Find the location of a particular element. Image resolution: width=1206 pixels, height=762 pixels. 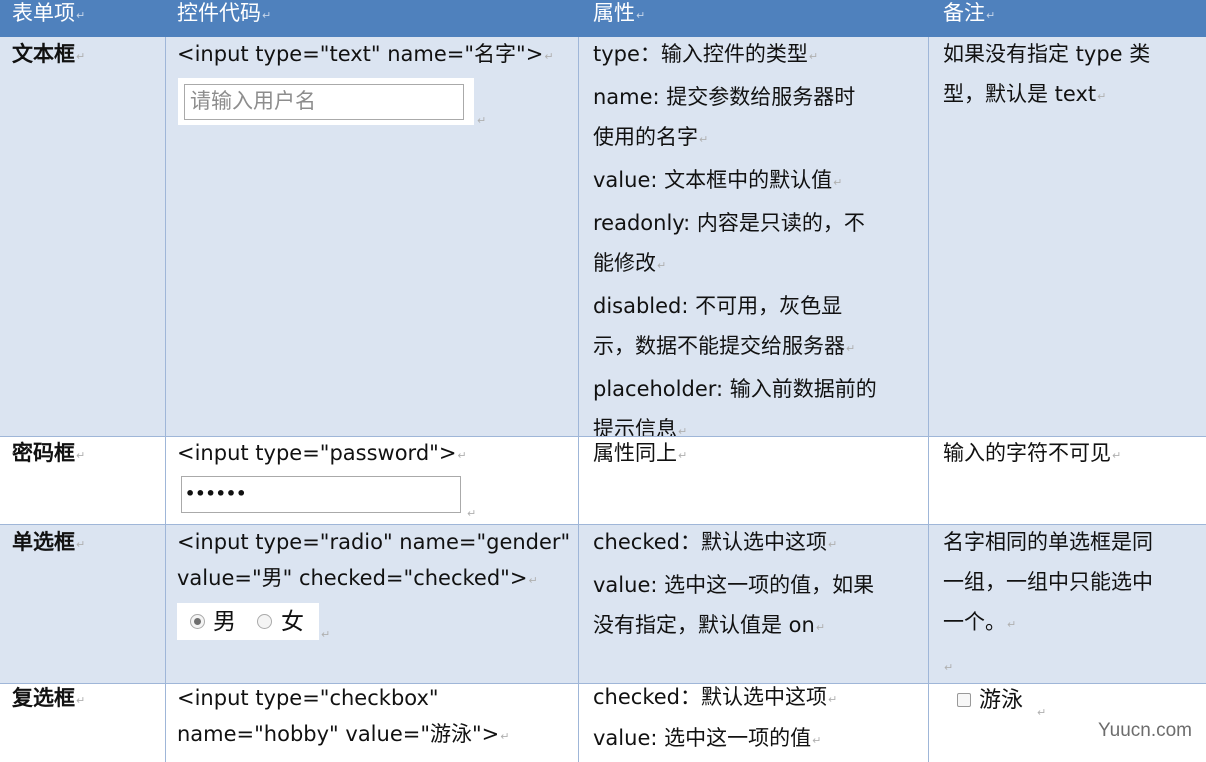

header-cell-item: 表单项↵ is located at coordinates (82, 18).